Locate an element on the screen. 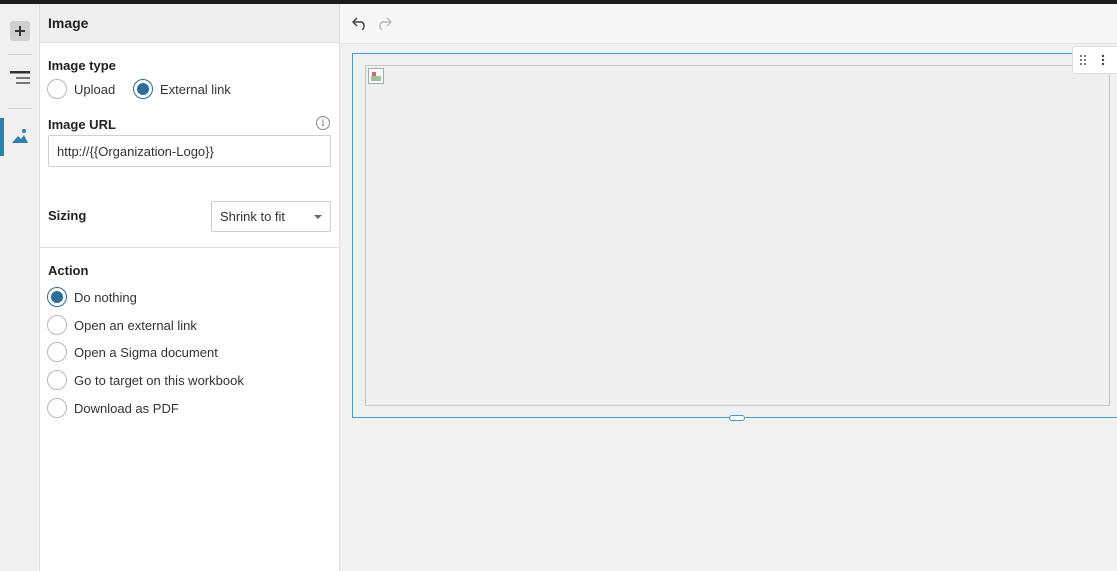 The width and height of the screenshot is (1117, 571). element-toolbar is located at coordinates (1094, 60).